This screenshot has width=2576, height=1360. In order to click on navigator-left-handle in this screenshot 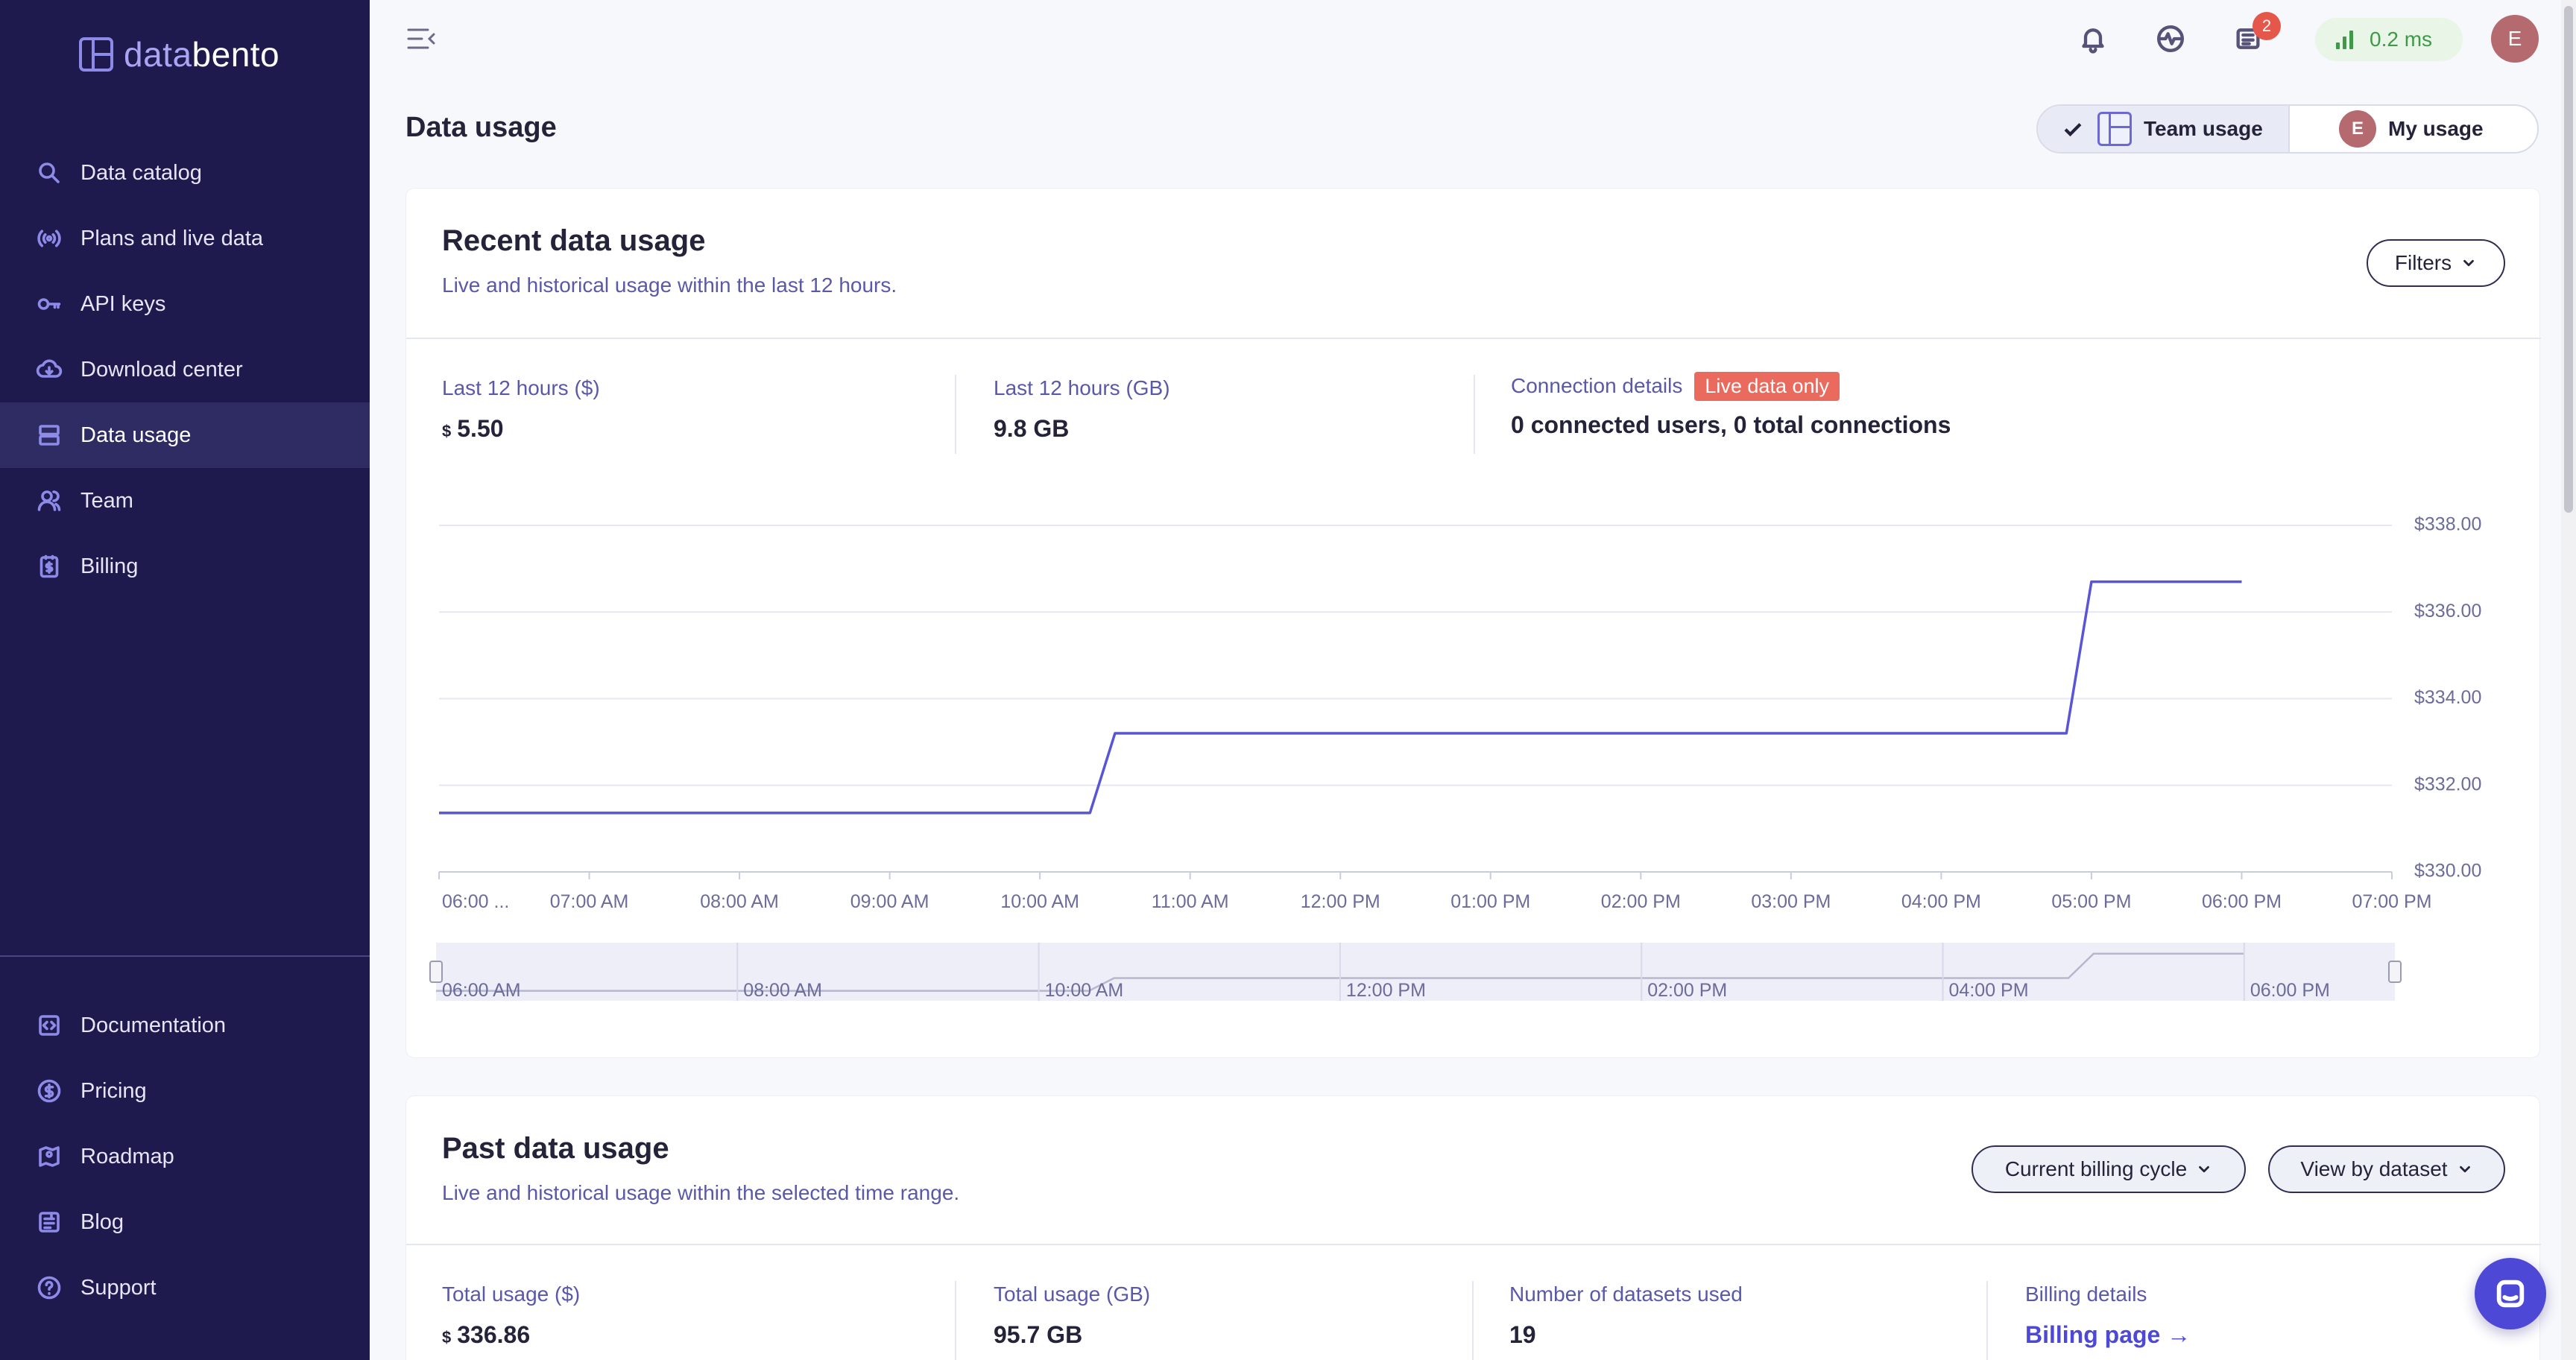, I will do `click(436, 972)`.